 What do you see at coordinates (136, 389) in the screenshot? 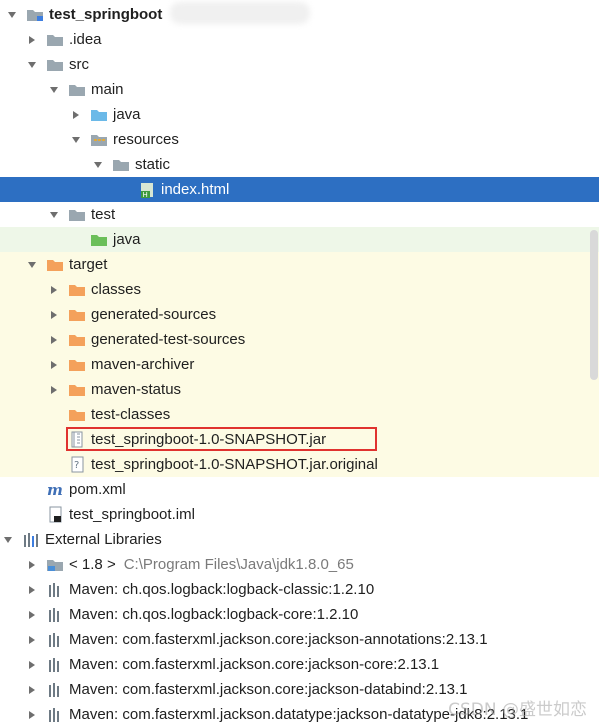
I see `tree-row-label: maven-status` at bounding box center [136, 389].